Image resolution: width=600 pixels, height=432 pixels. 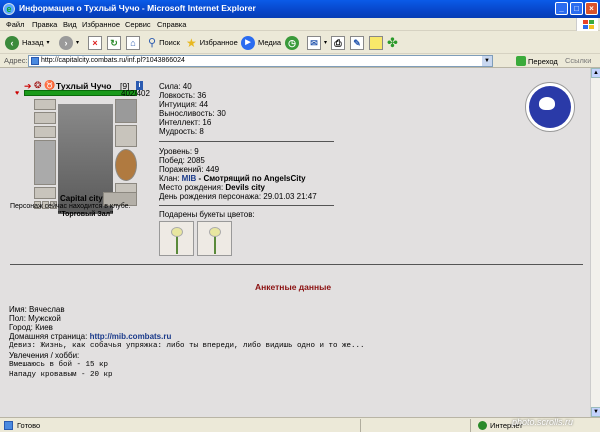 I want to click on messenger-button: ✤, so click(x=392, y=42).